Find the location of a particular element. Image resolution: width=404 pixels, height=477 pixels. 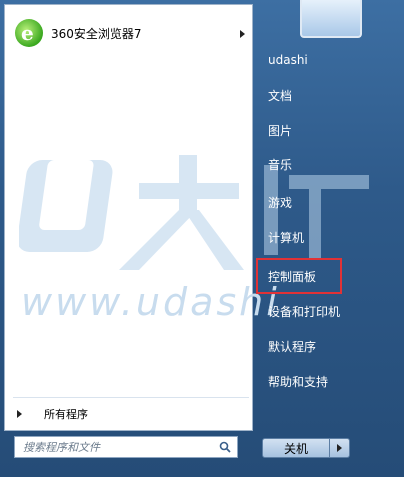

menu-item-pictures: 图片 is located at coordinates (328, 130).